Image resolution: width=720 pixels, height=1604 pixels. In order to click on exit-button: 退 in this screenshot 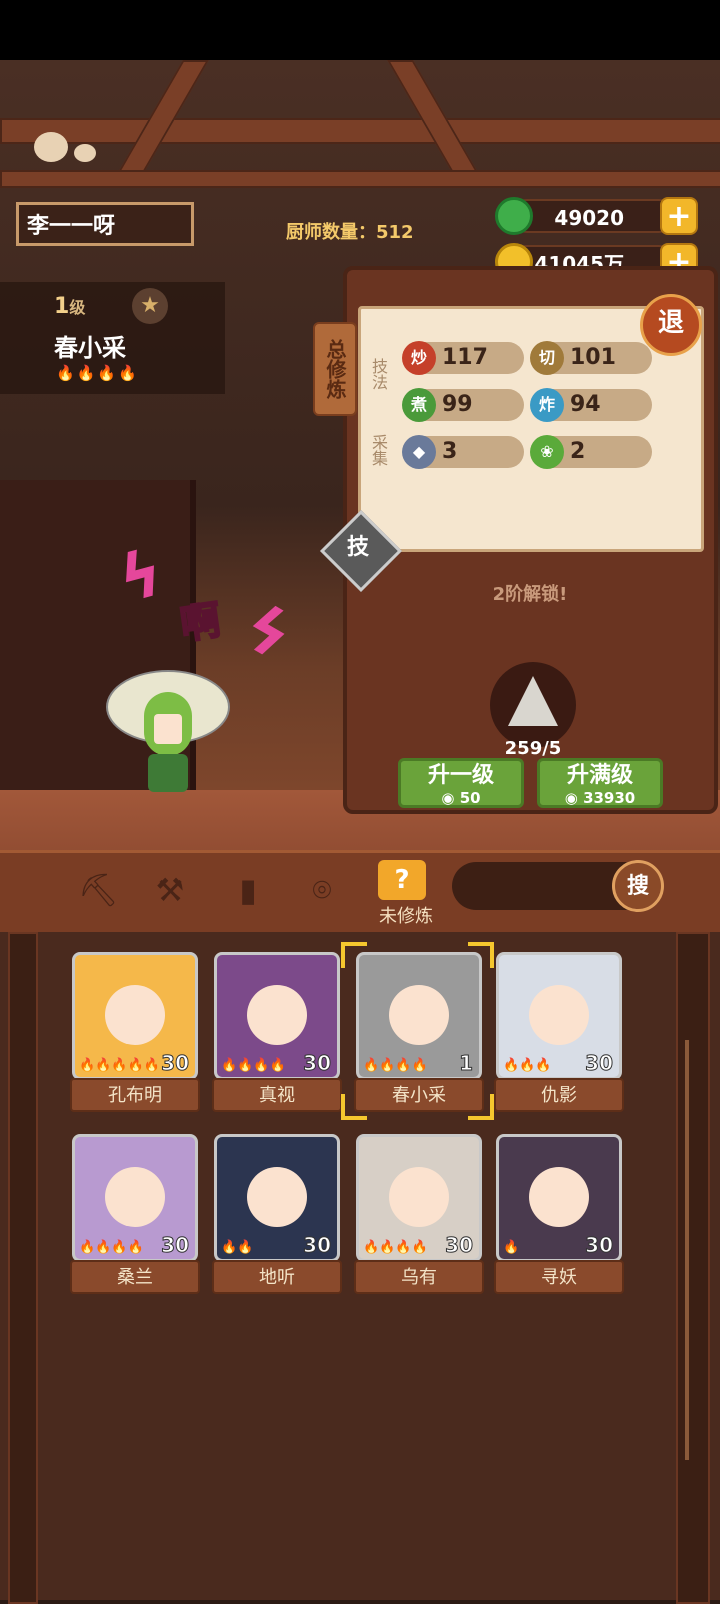, I will do `click(671, 325)`.